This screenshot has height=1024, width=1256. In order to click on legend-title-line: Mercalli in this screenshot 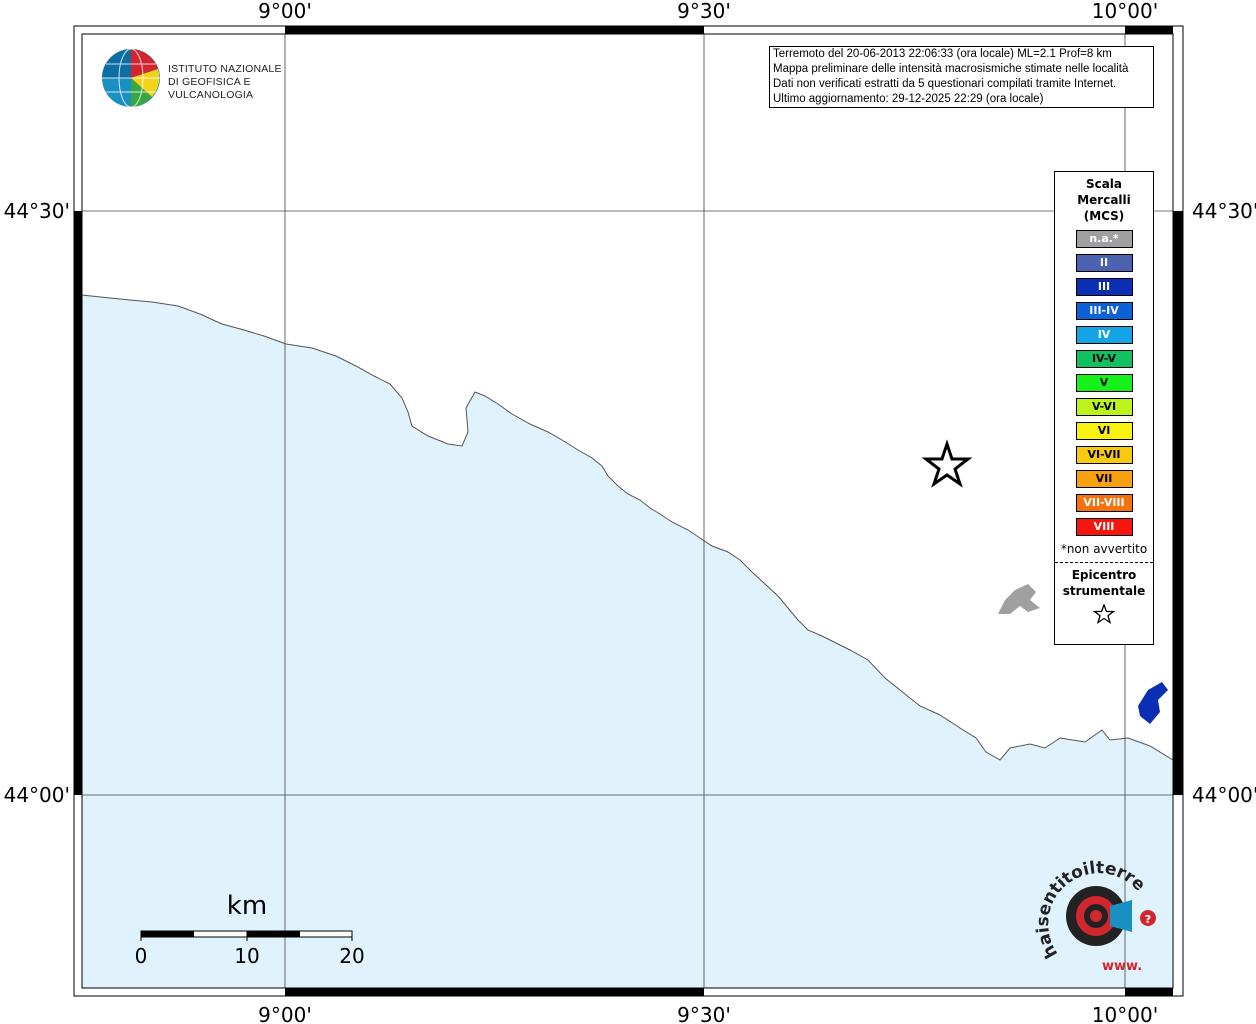, I will do `click(1104, 200)`.